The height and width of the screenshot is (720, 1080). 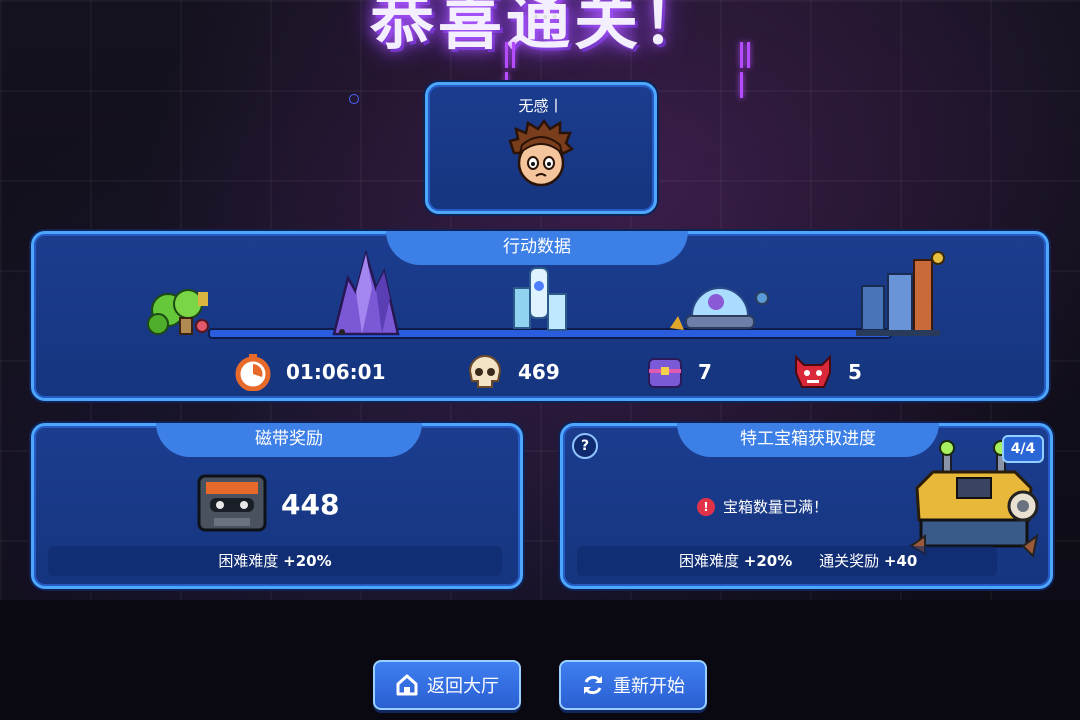 What do you see at coordinates (541, 153) in the screenshot?
I see `player-avatar-icon` at bounding box center [541, 153].